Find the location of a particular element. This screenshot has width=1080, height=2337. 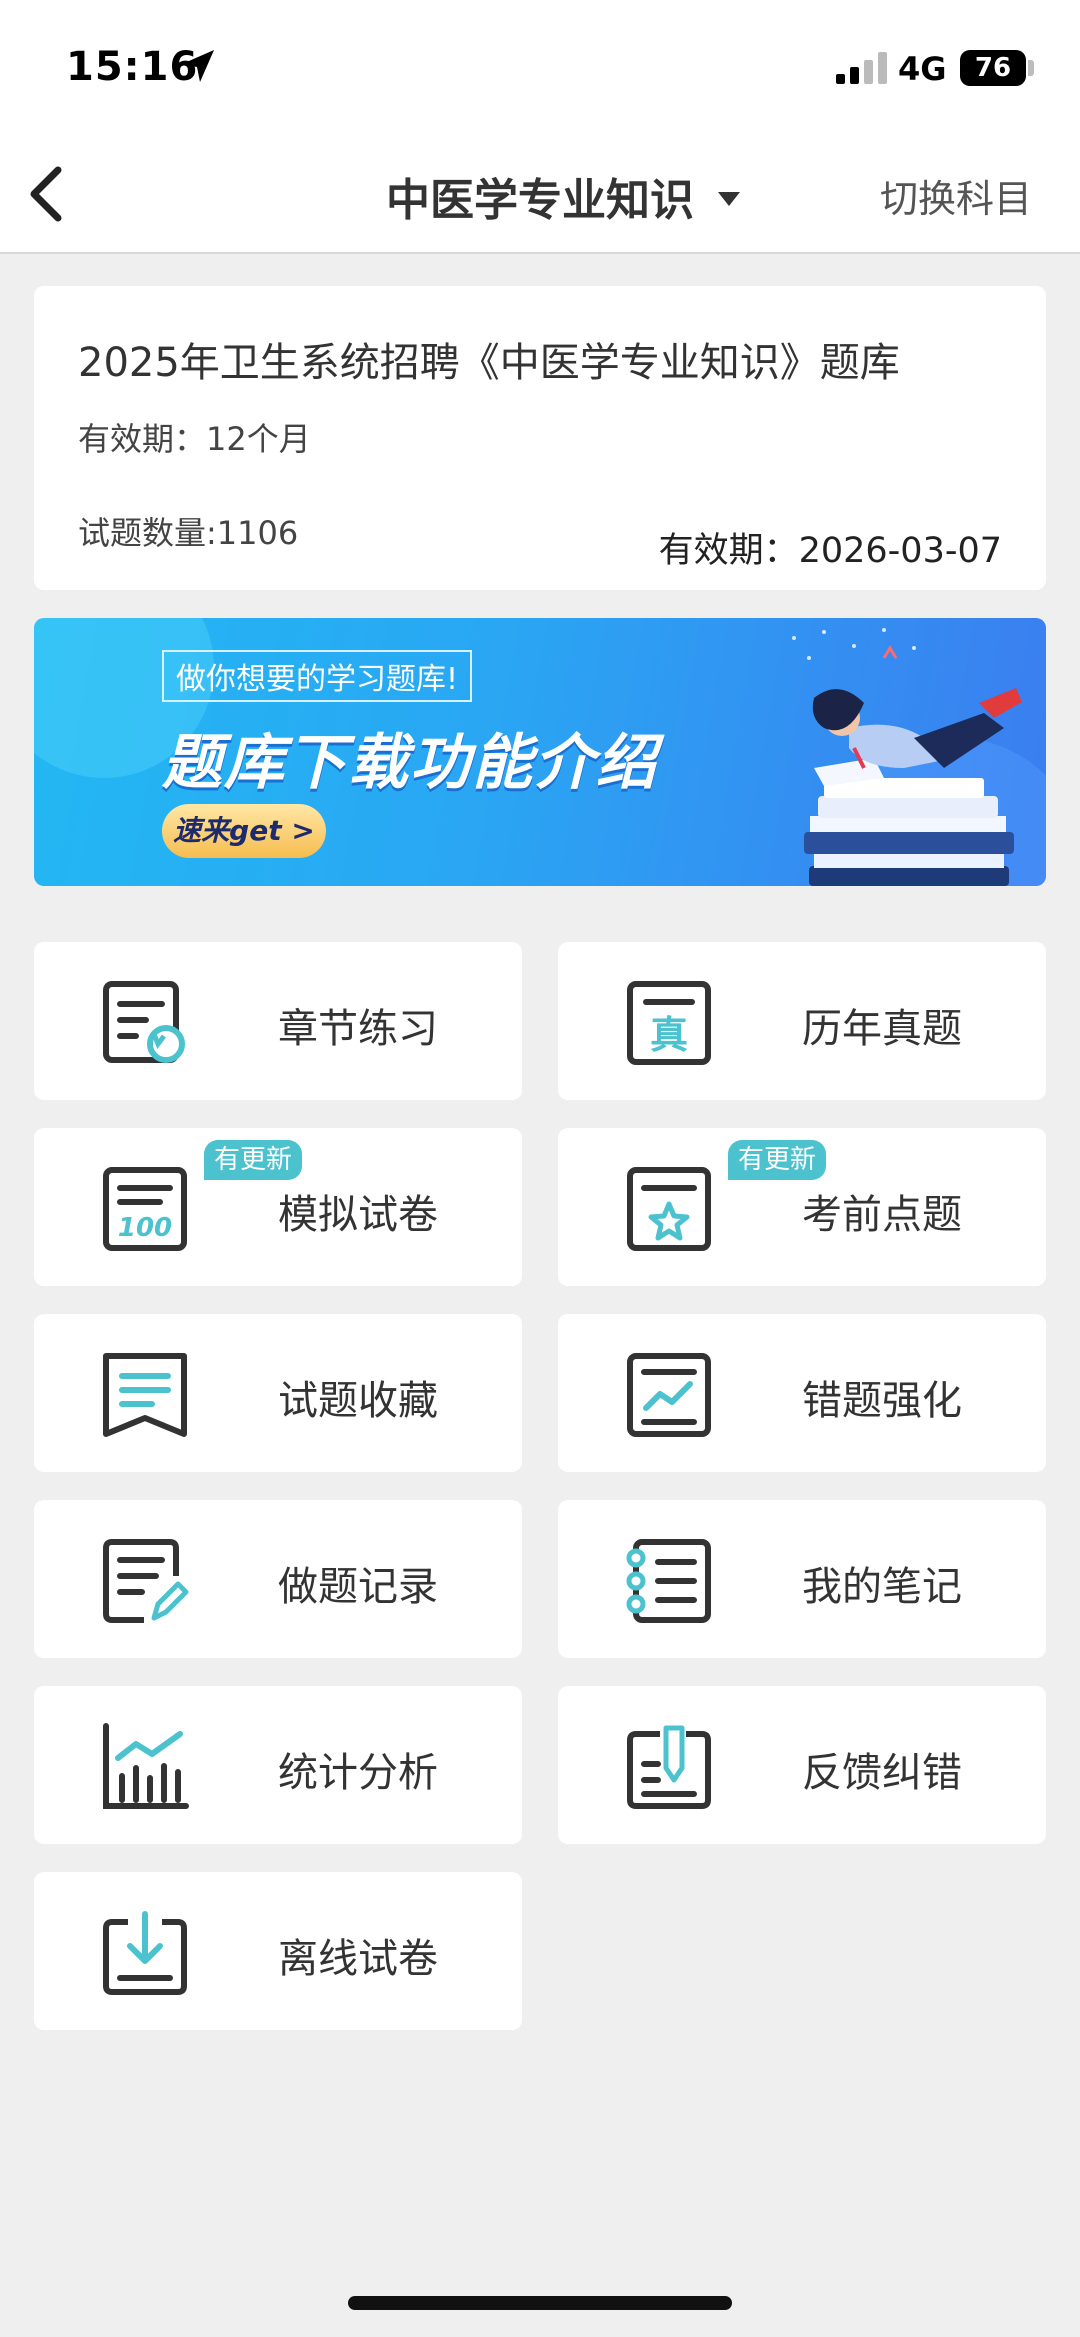

chapter-practice-icon is located at coordinates (144, 1022).